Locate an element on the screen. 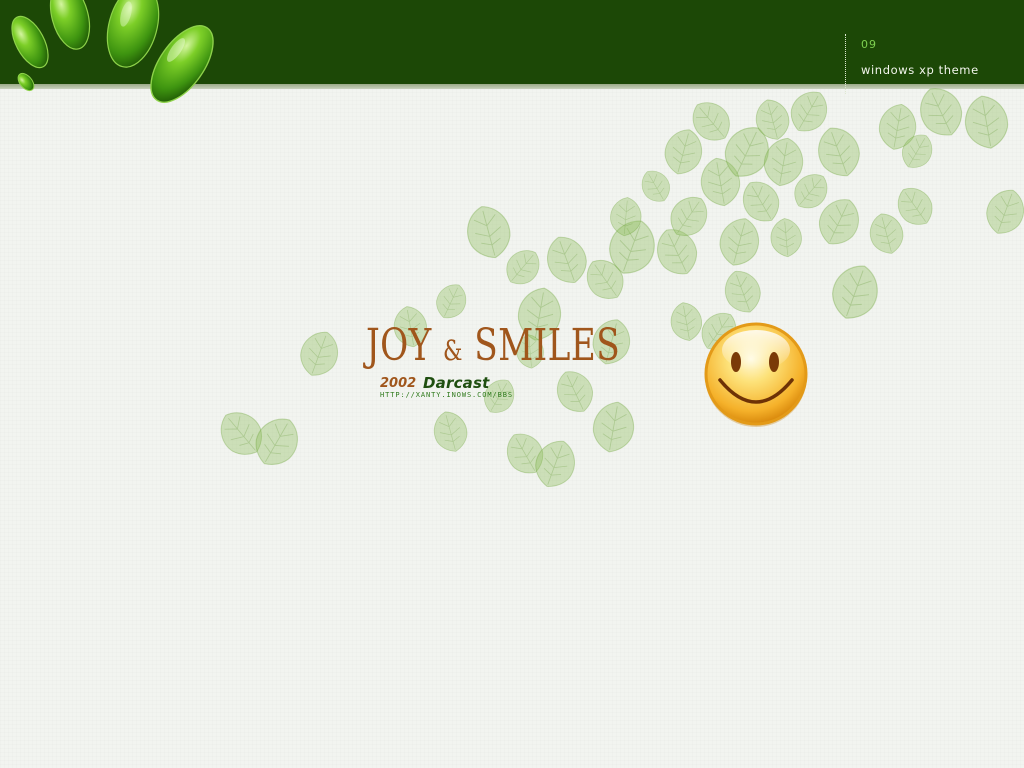 This screenshot has width=1024, height=768. logo-title-smiles: SMILES is located at coordinates (547, 345).